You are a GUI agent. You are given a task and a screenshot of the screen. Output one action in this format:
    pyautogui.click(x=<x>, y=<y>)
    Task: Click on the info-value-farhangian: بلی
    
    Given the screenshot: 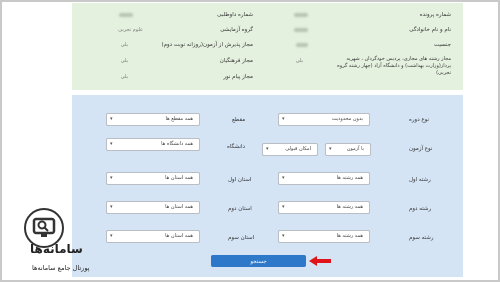 What is the action you would take?
    pyautogui.click(x=124, y=61)
    